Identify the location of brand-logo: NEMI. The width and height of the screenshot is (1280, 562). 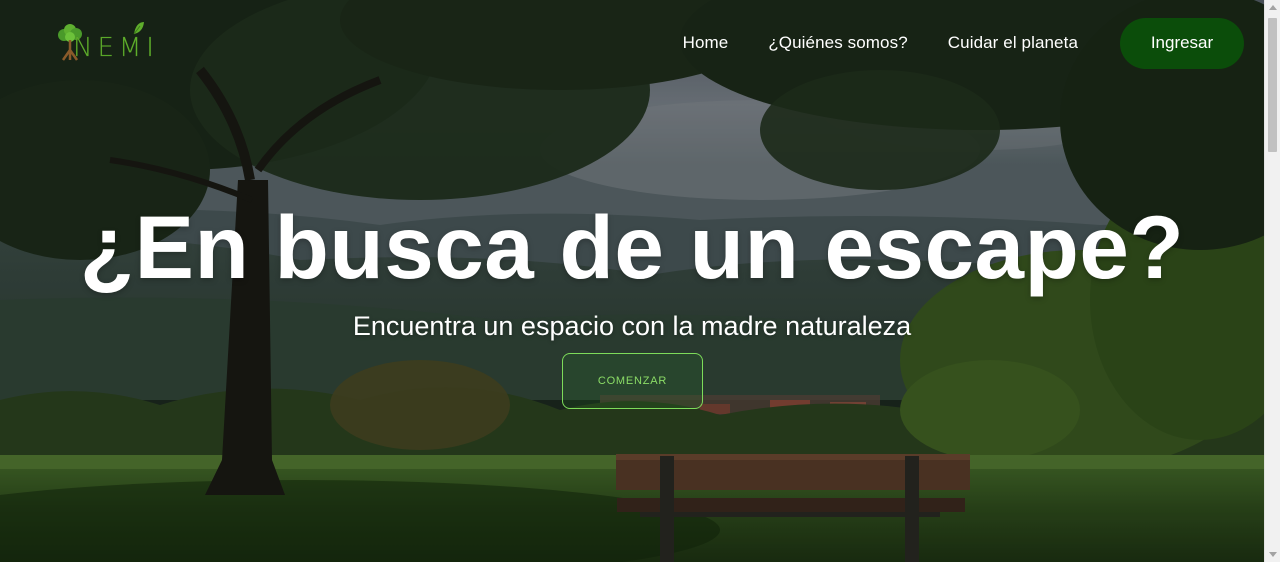
(102, 42).